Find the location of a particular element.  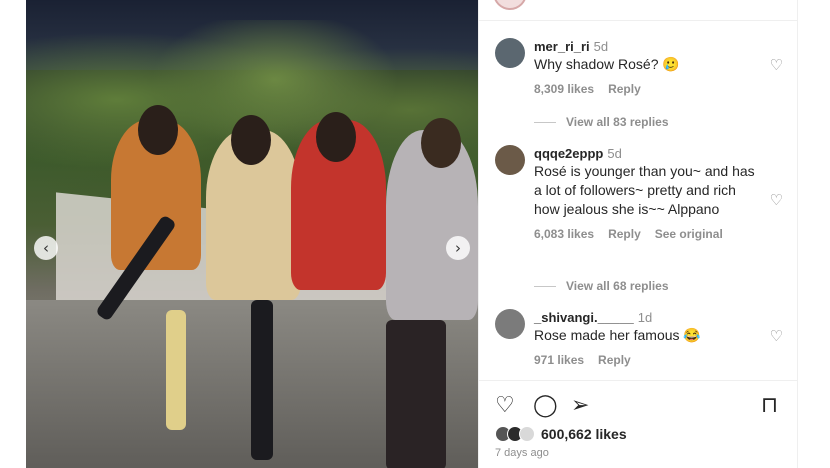

save-bookmark-icon: ⊓ is located at coordinates (769, 405).